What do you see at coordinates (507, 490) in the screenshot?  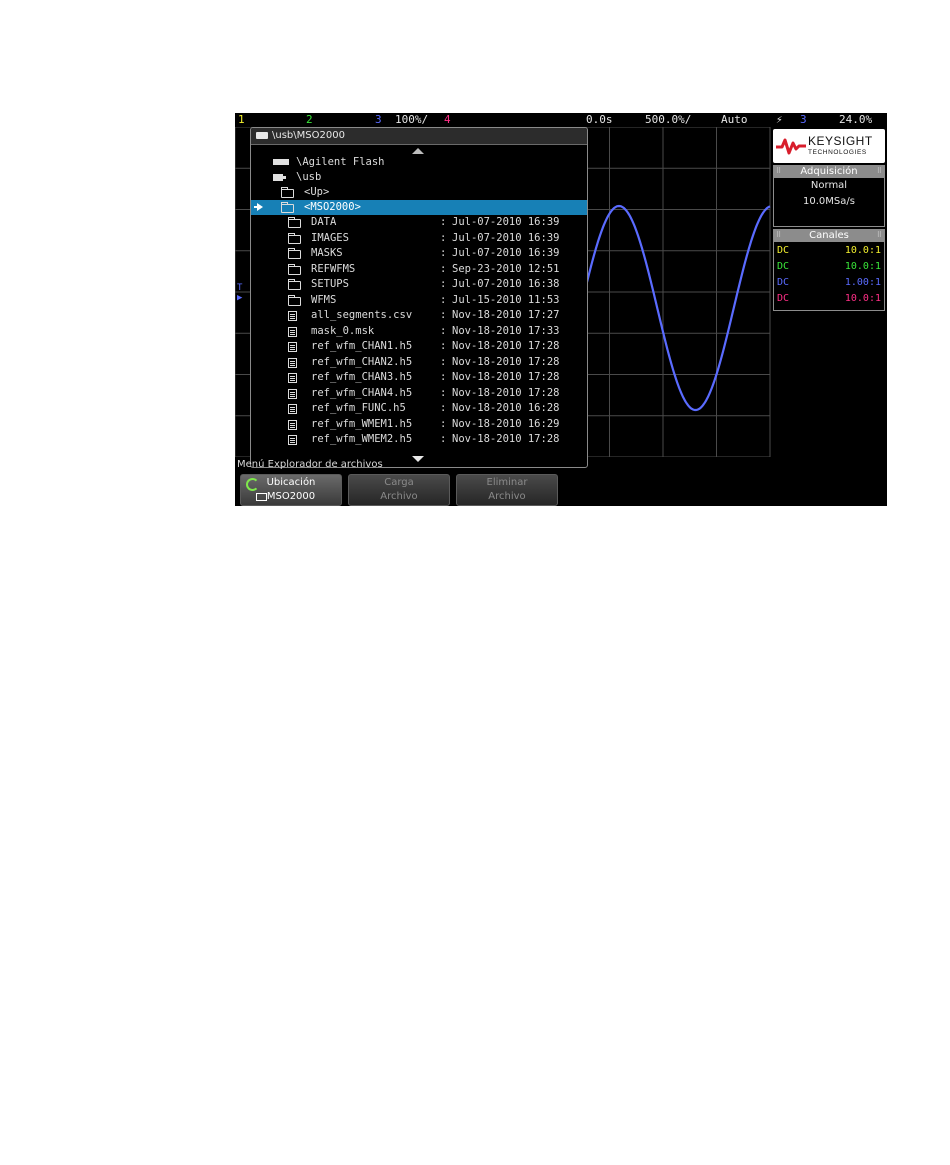 I see `delete-file-softkey: Eliminar Archivo` at bounding box center [507, 490].